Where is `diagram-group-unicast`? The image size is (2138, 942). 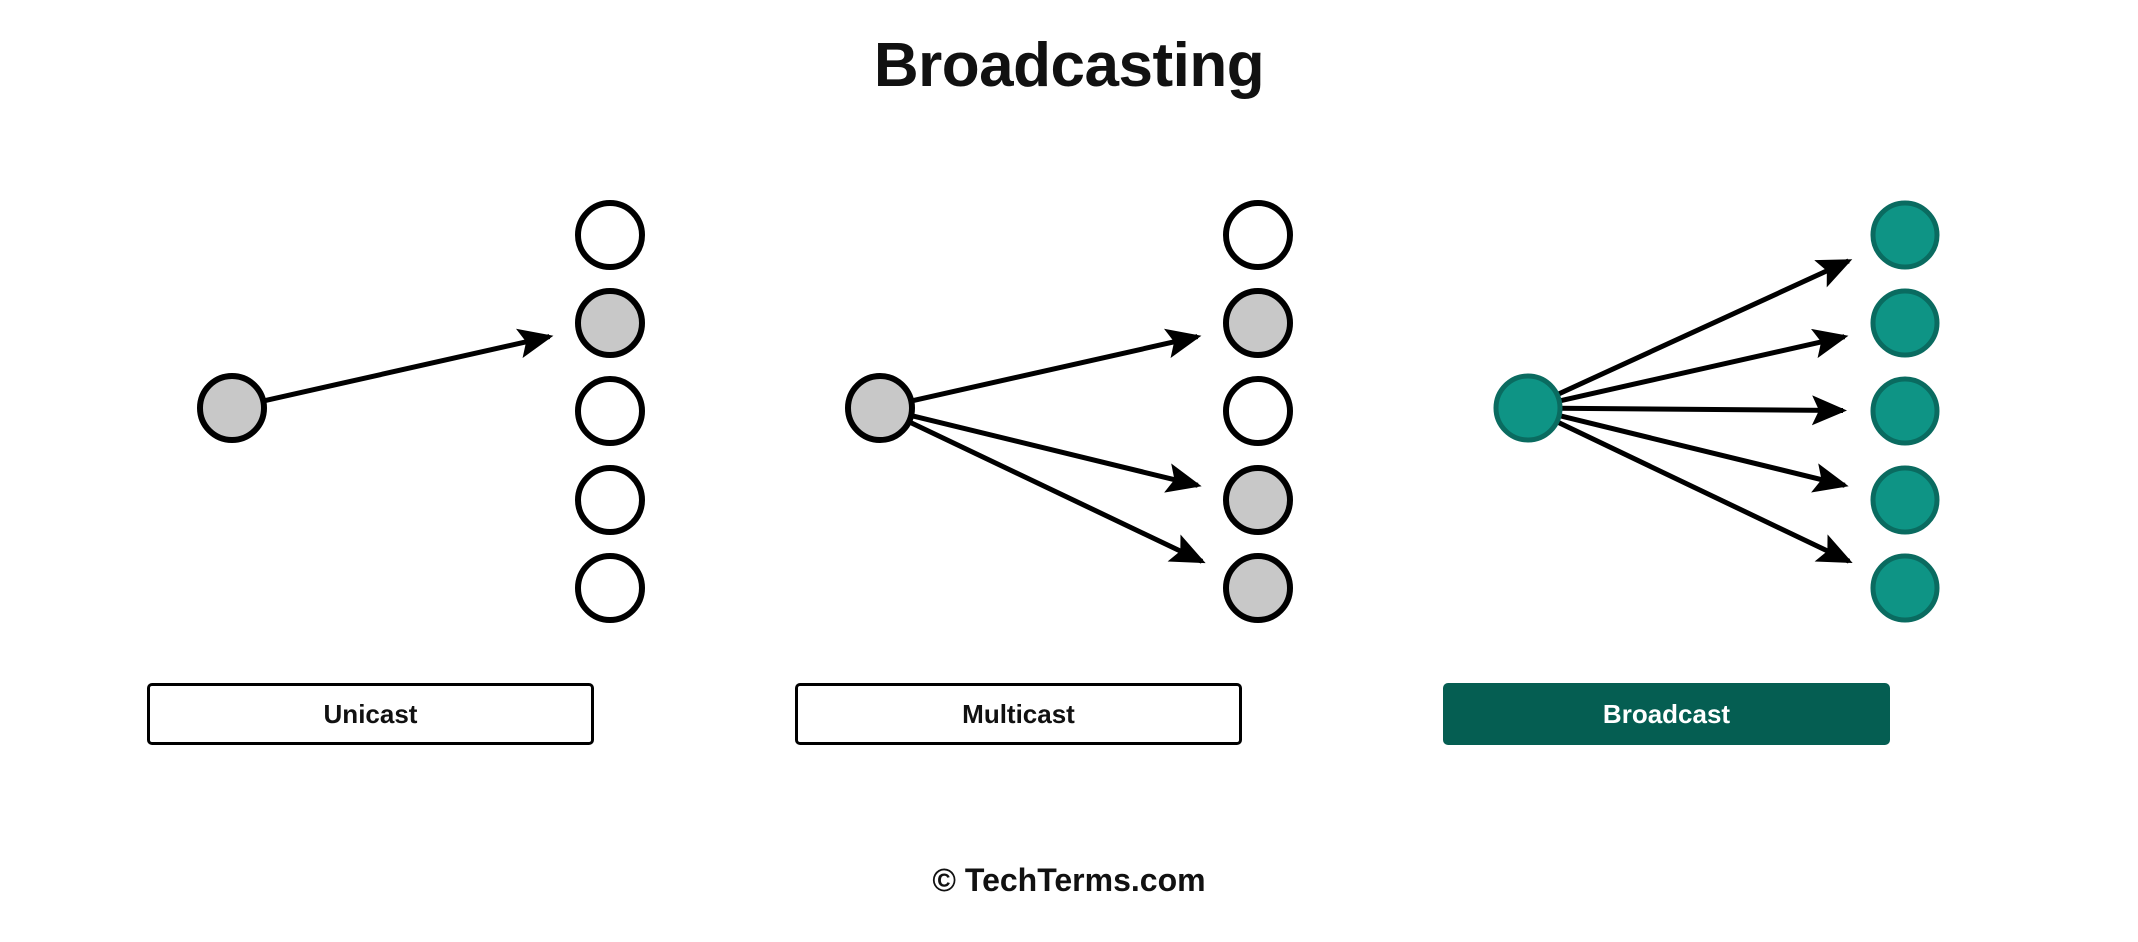 diagram-group-unicast is located at coordinates (421, 411).